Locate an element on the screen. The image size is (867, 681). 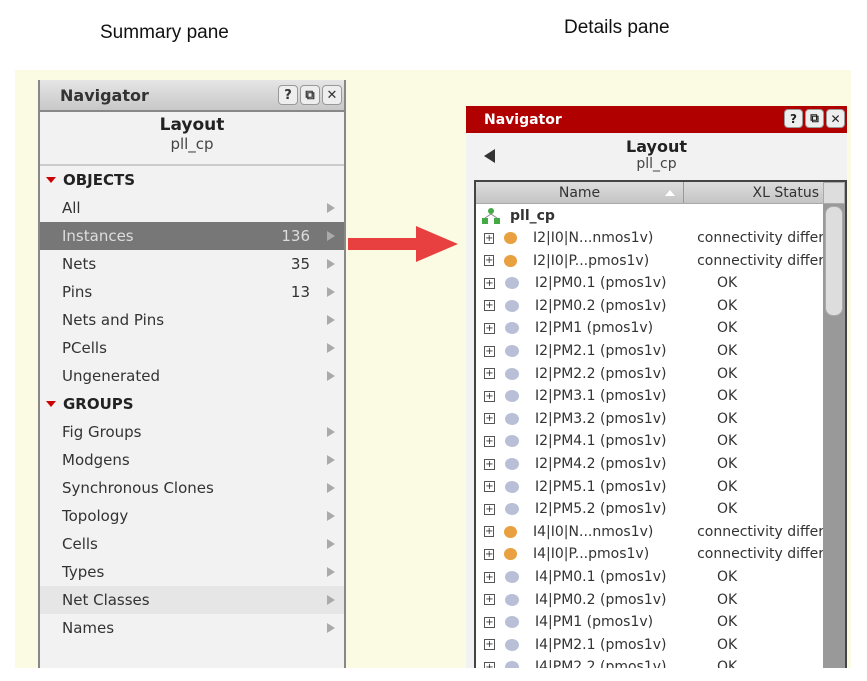
navigator-item: Modgens is located at coordinates (192, 460).